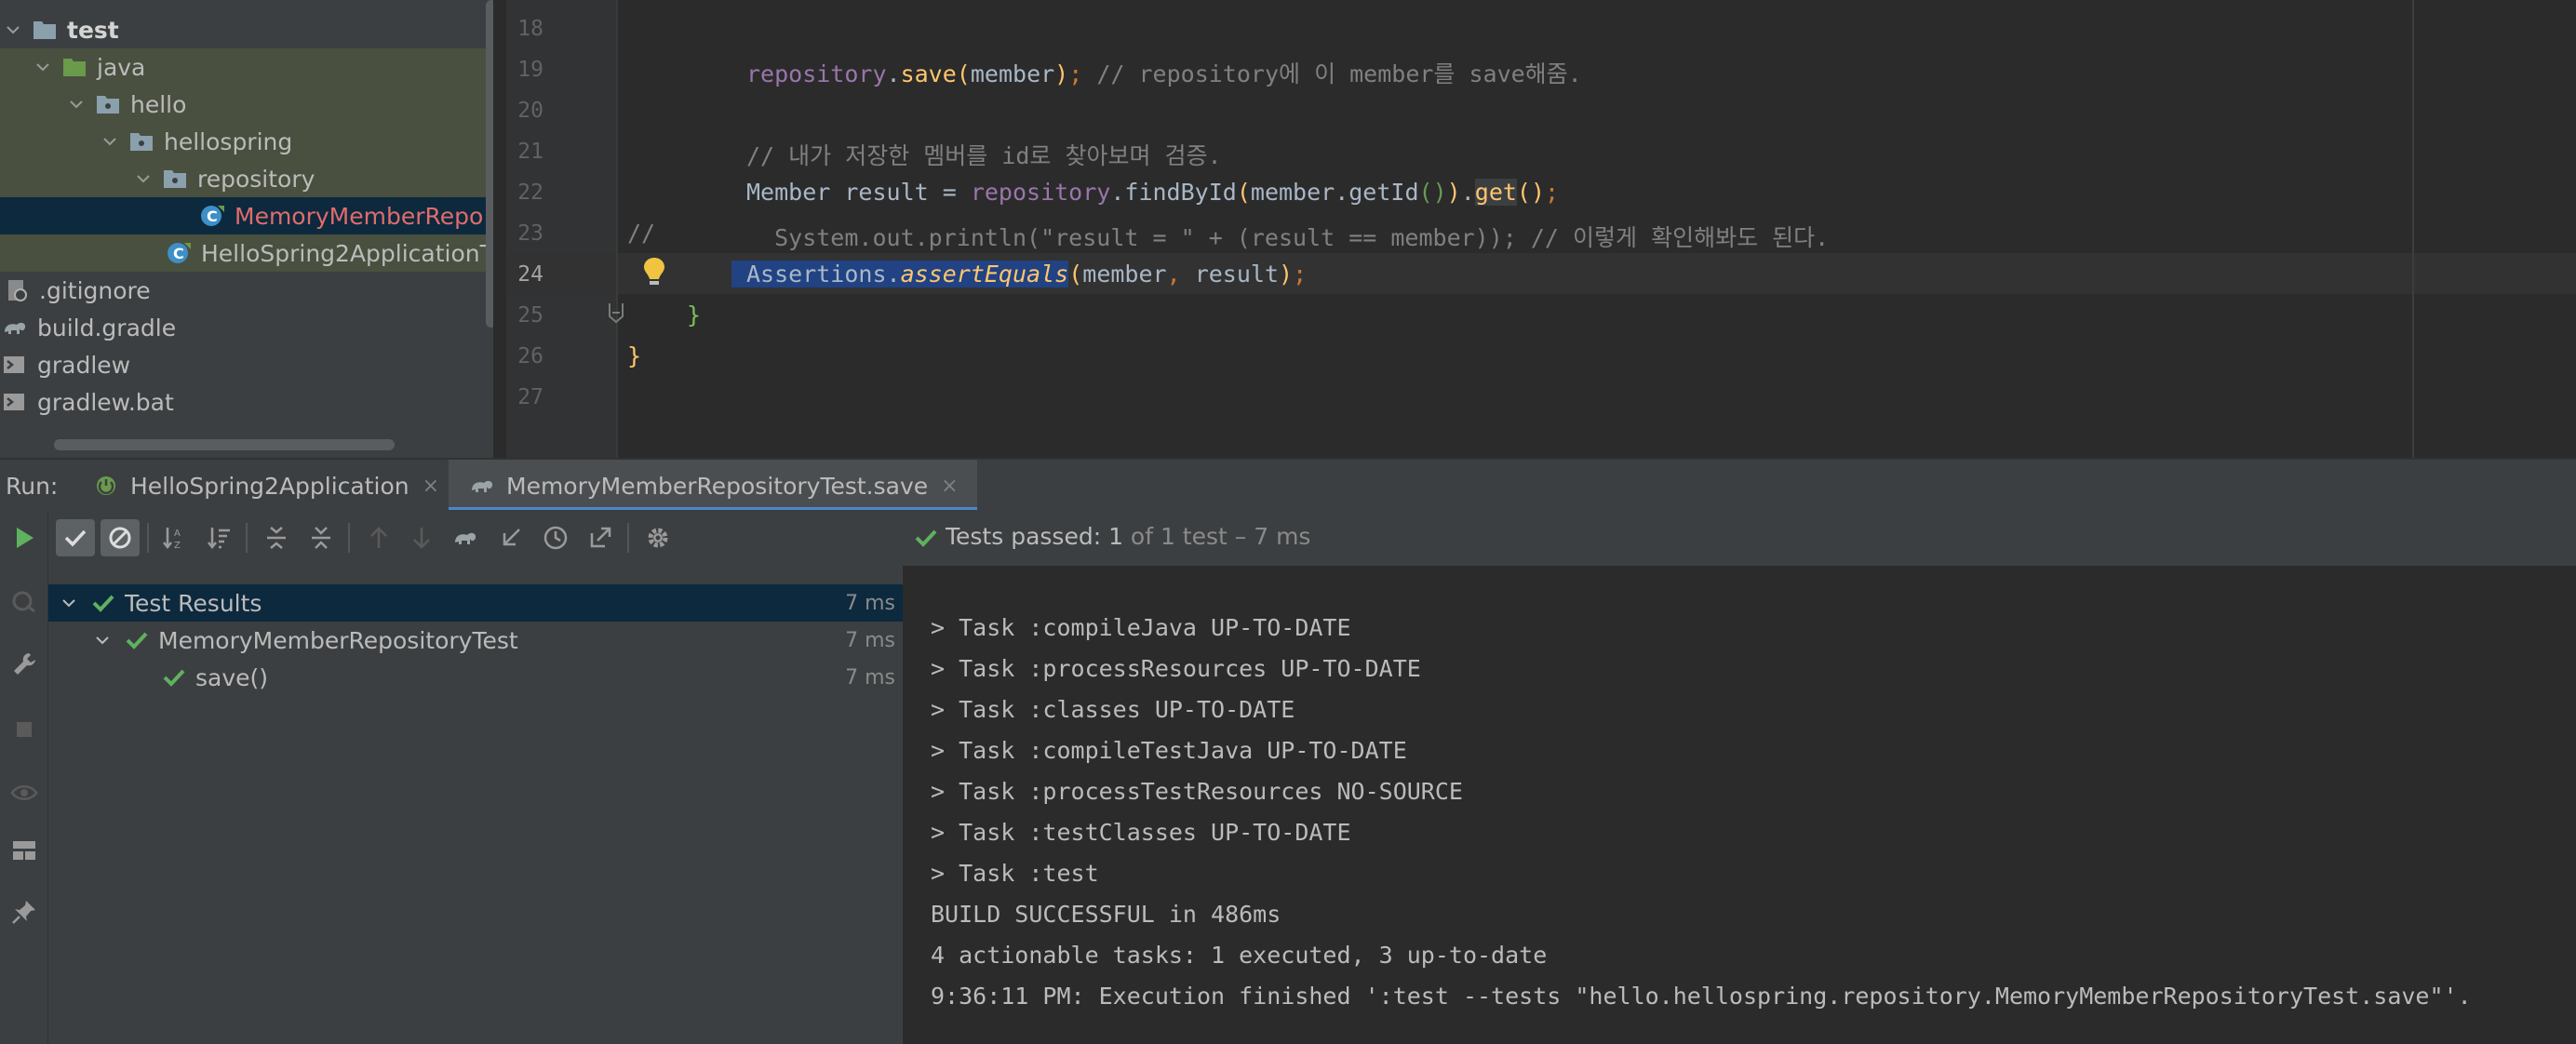  Describe the element at coordinates (717, 486) in the screenshot. I see `tab-label: MemoryMemberRepositoryTest.save` at that location.